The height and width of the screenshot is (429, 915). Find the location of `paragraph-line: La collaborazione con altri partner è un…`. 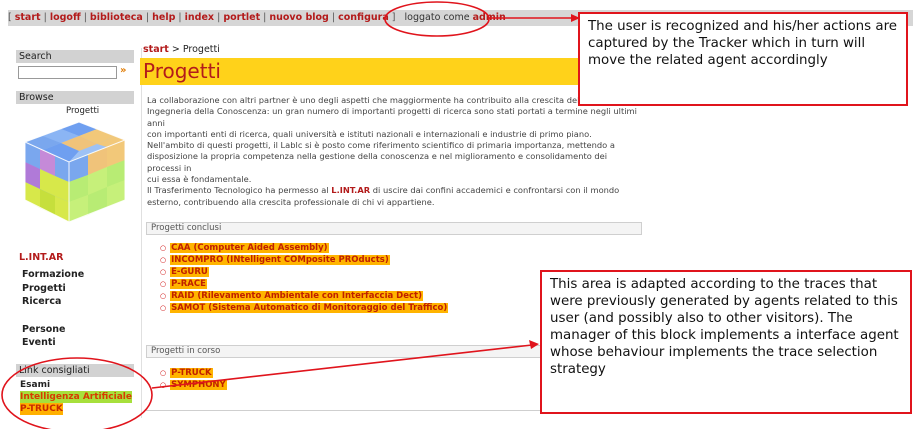

paragraph-line: La collaborazione con altri partner è un… is located at coordinates (375, 100).